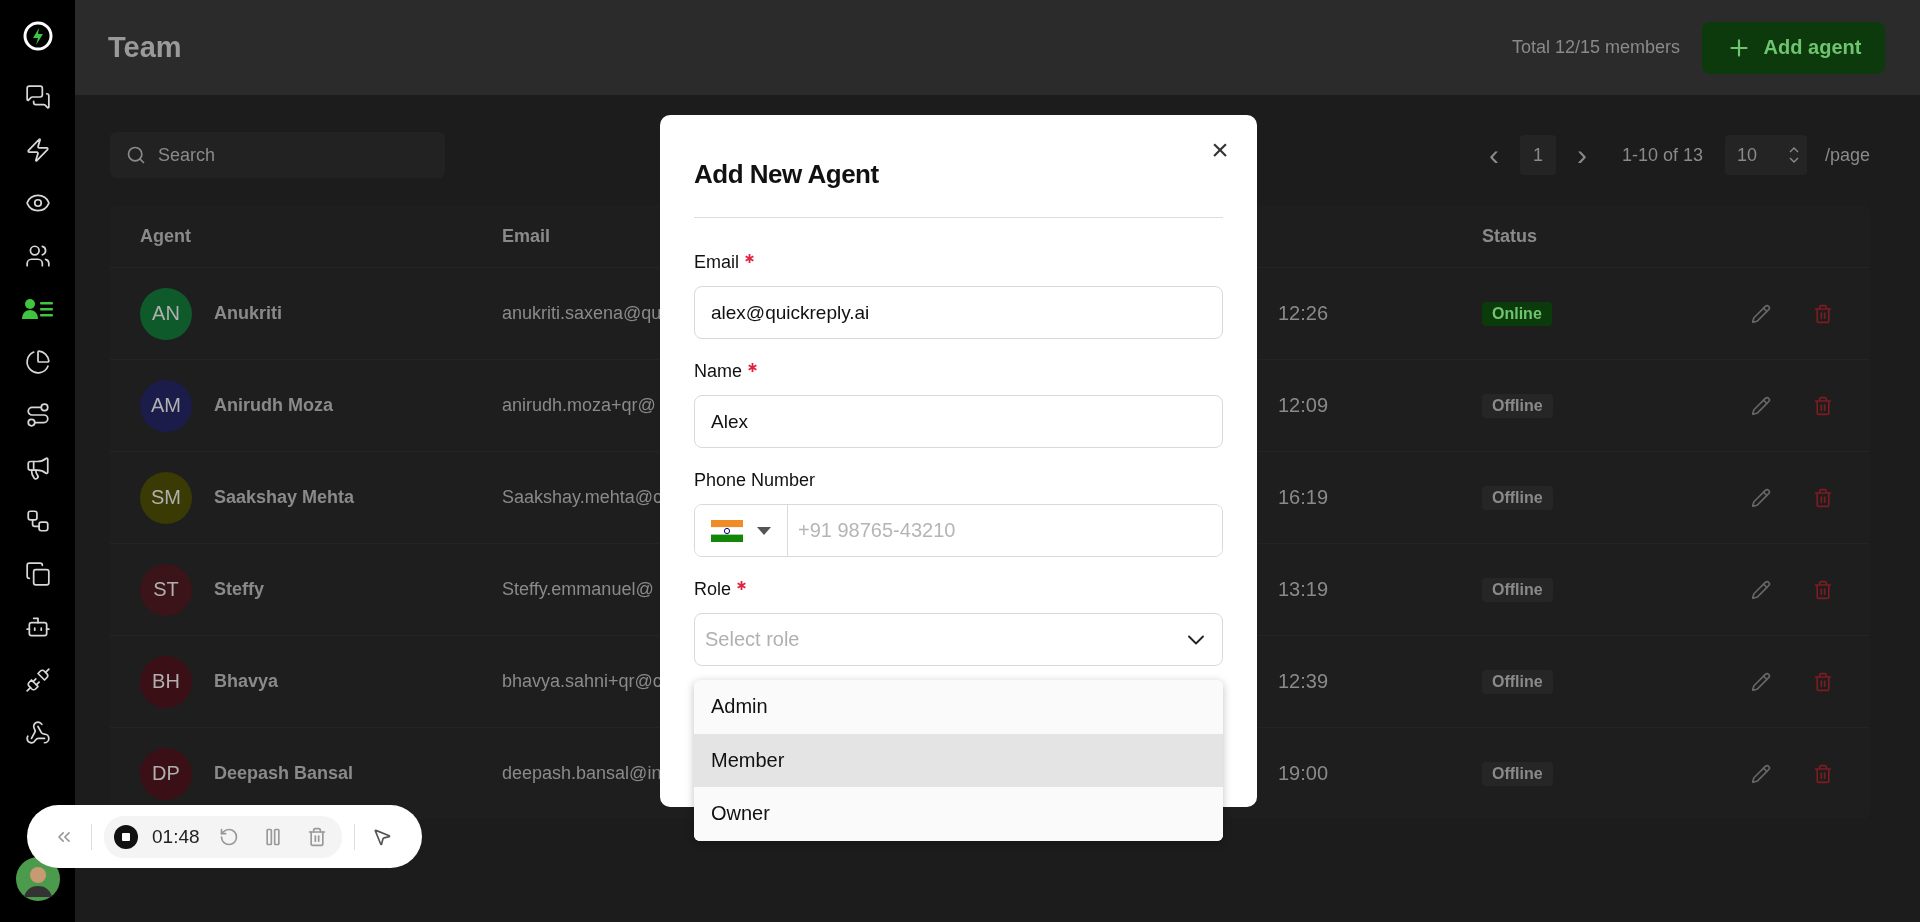  What do you see at coordinates (284, 773) in the screenshot?
I see `agent-name: Deepash Bansal` at bounding box center [284, 773].